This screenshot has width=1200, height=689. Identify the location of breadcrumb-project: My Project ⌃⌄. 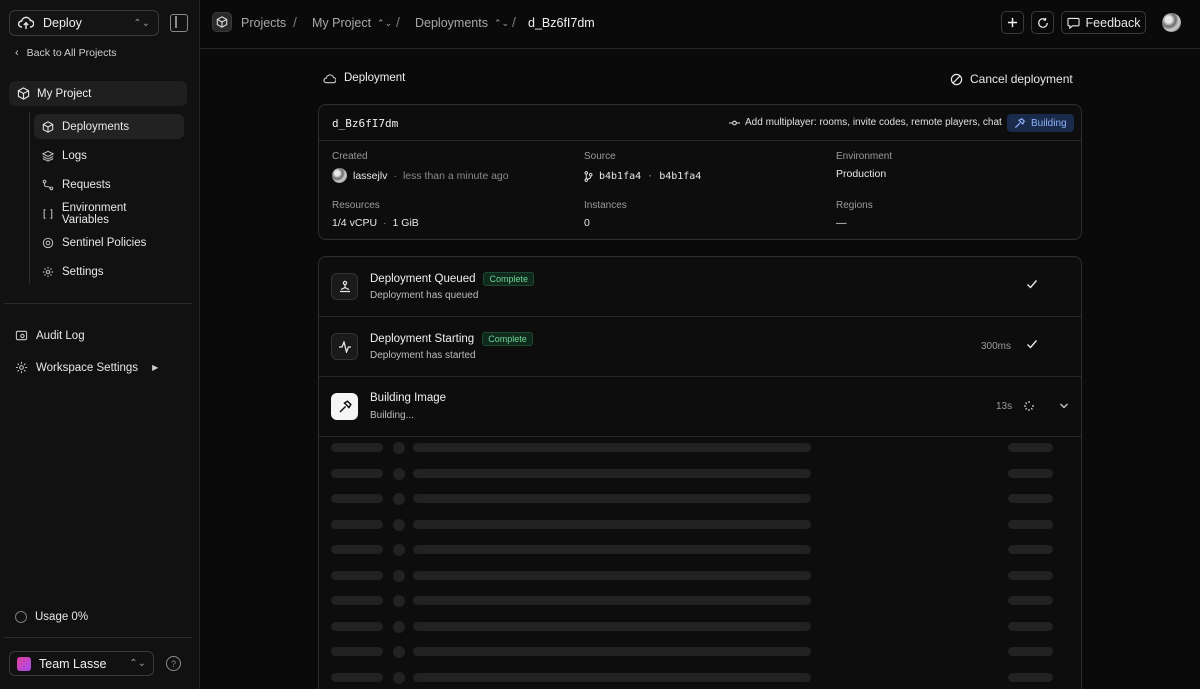
(352, 23).